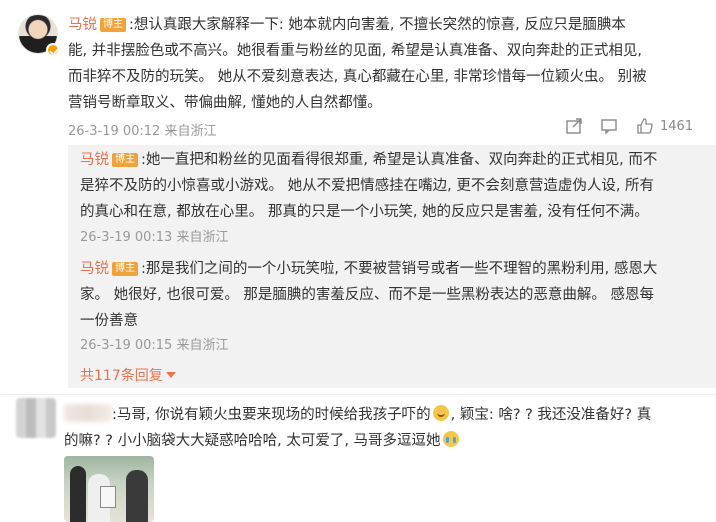 This screenshot has height=522, width=716. Describe the element at coordinates (126, 345) in the screenshot. I see `reply-timestamp: 26-3-19 00:15` at that location.